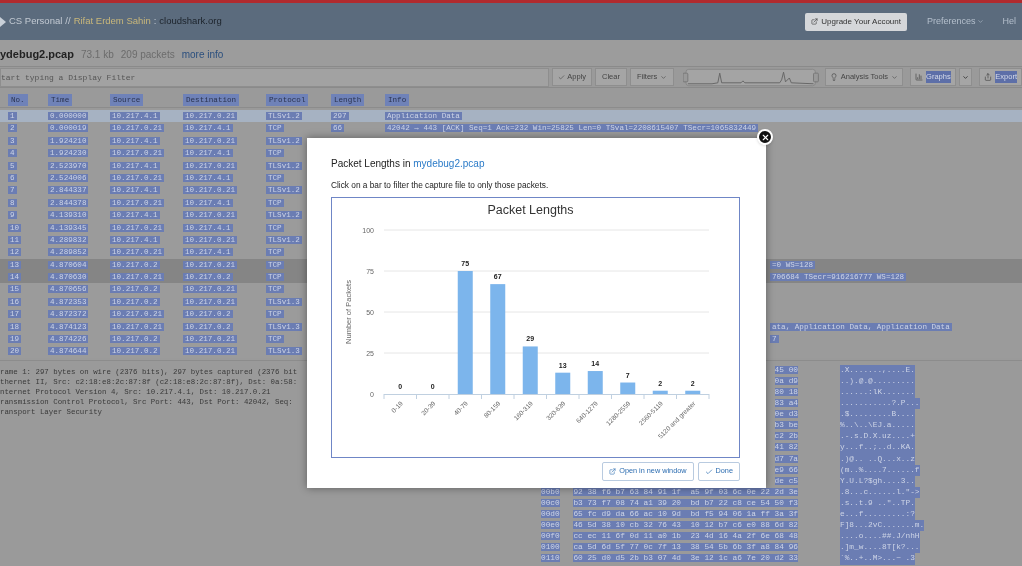  Describe the element at coordinates (408, 164) in the screenshot. I see `dialog-title: Packet Lengths in mydebug2.pcap` at that location.